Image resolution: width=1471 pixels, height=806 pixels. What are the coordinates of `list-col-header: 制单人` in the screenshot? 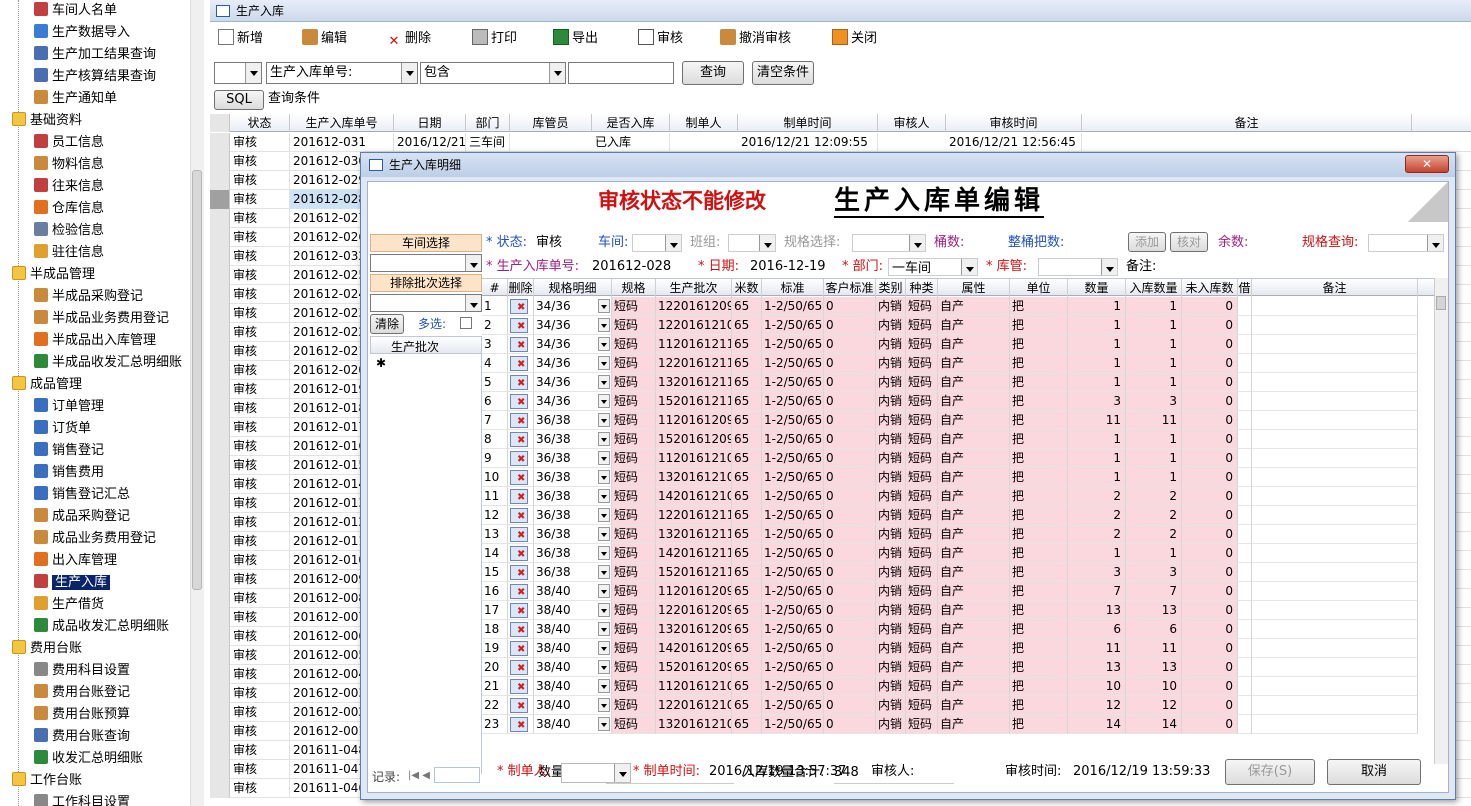 It's located at (704, 123).